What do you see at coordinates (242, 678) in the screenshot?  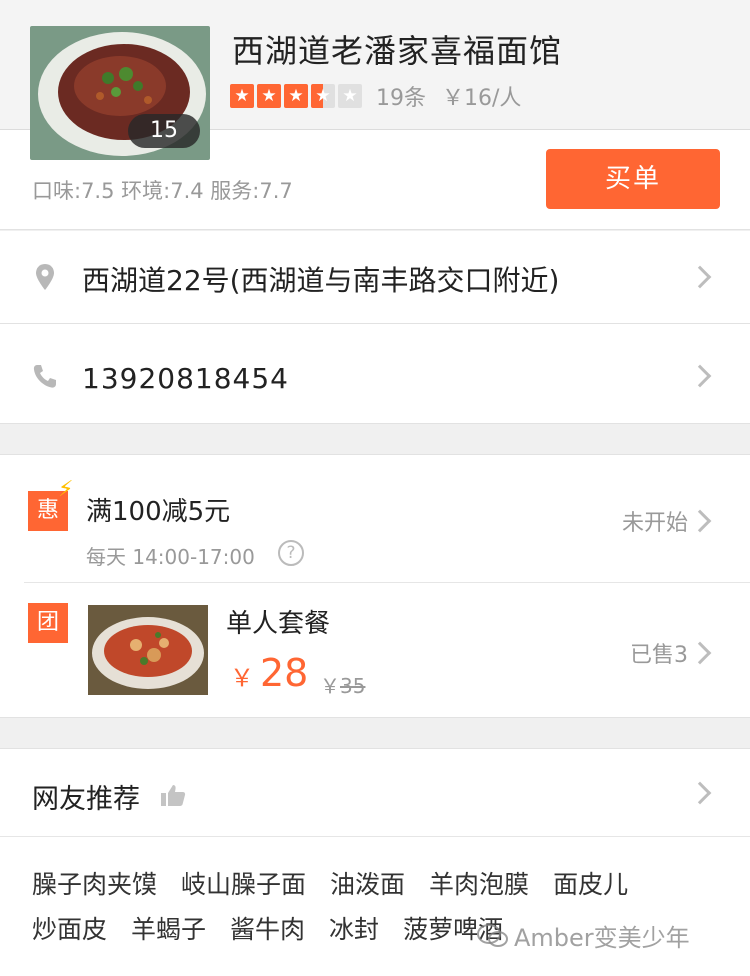 I see `currency-symbol: ￥` at bounding box center [242, 678].